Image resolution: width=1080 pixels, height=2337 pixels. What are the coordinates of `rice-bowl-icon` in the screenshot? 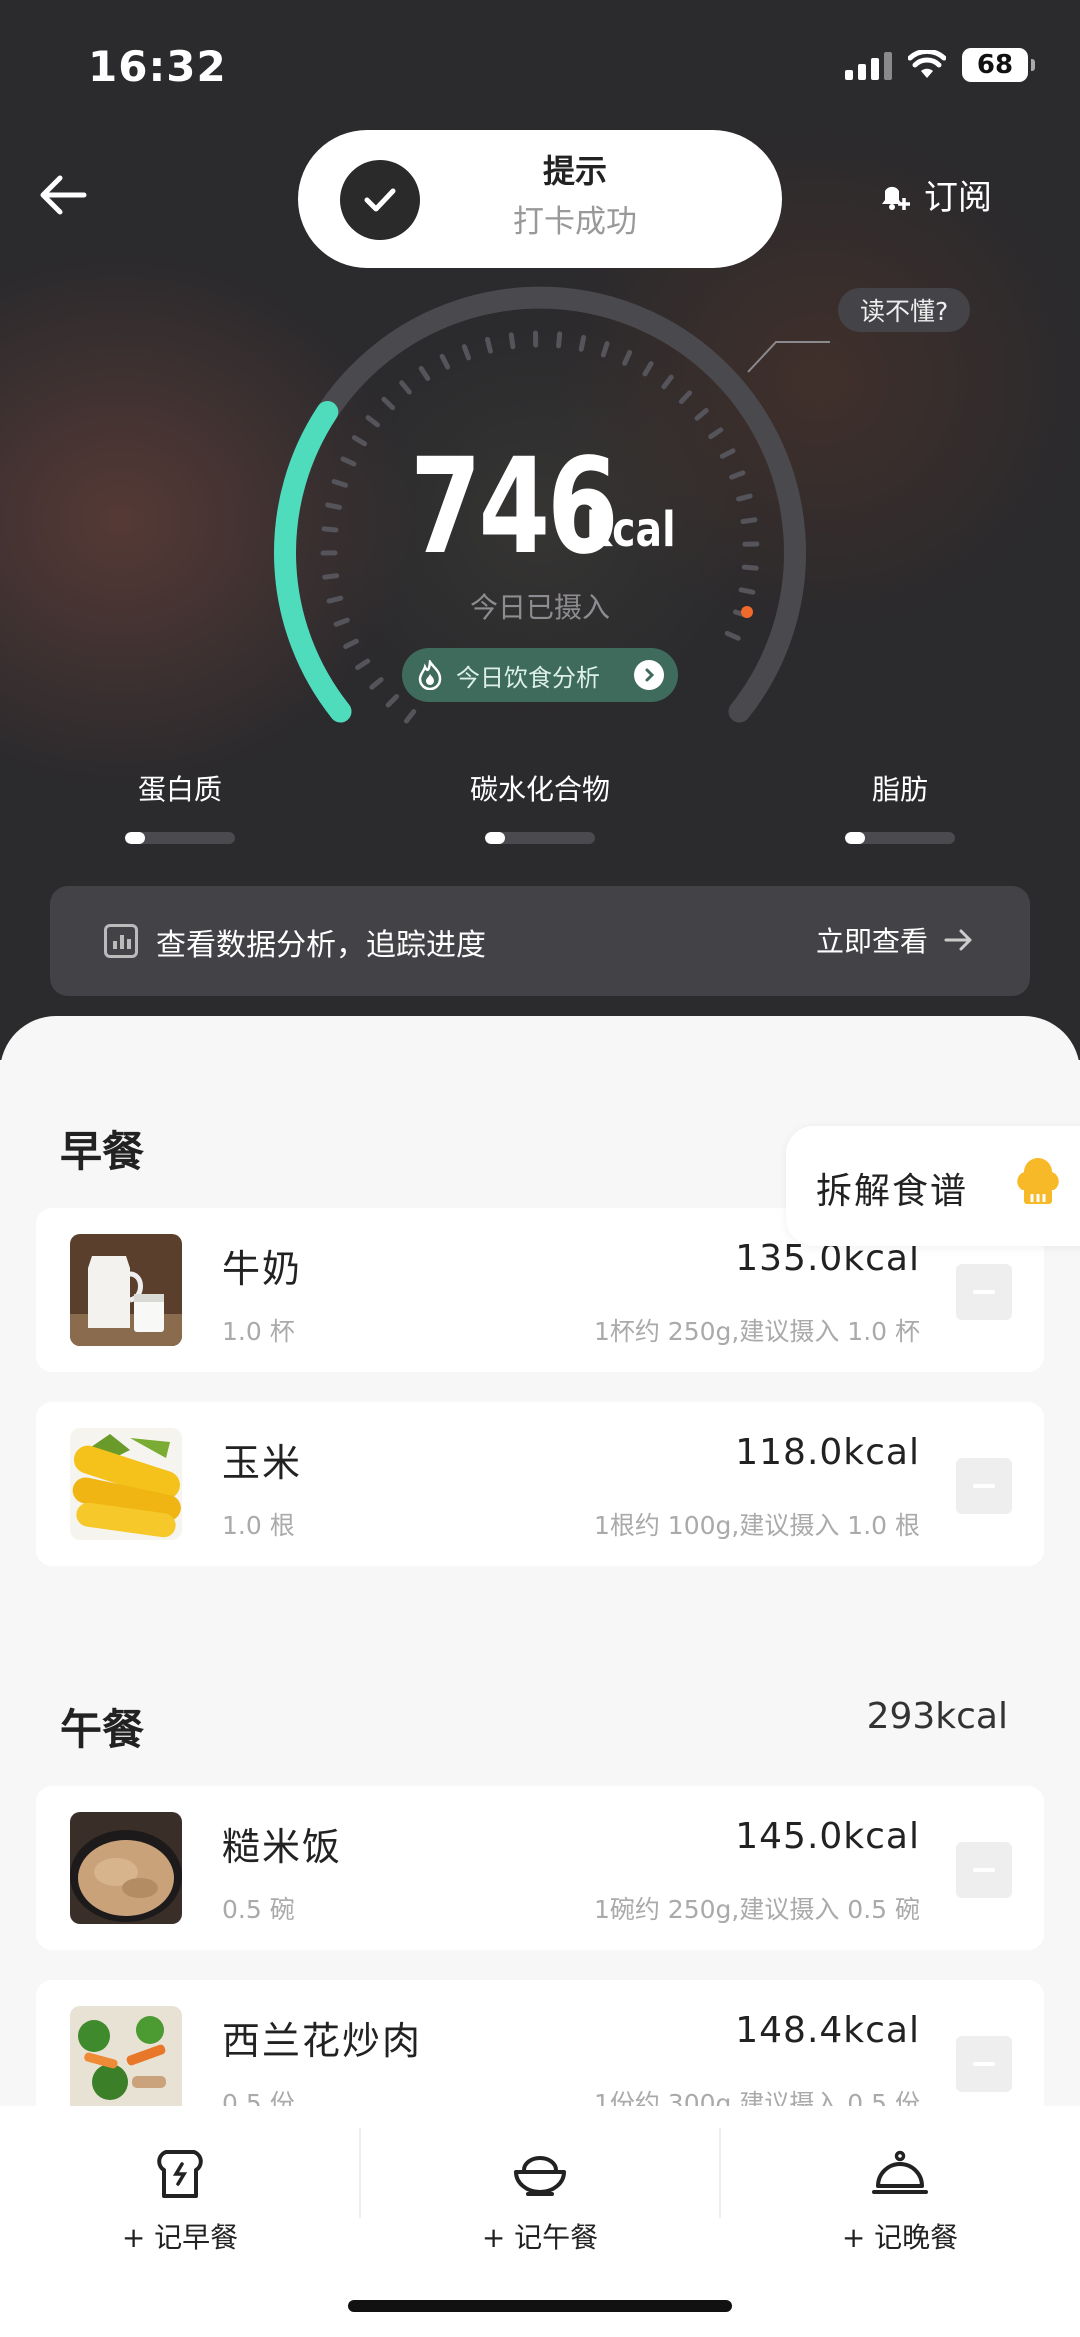 It's located at (540, 2176).